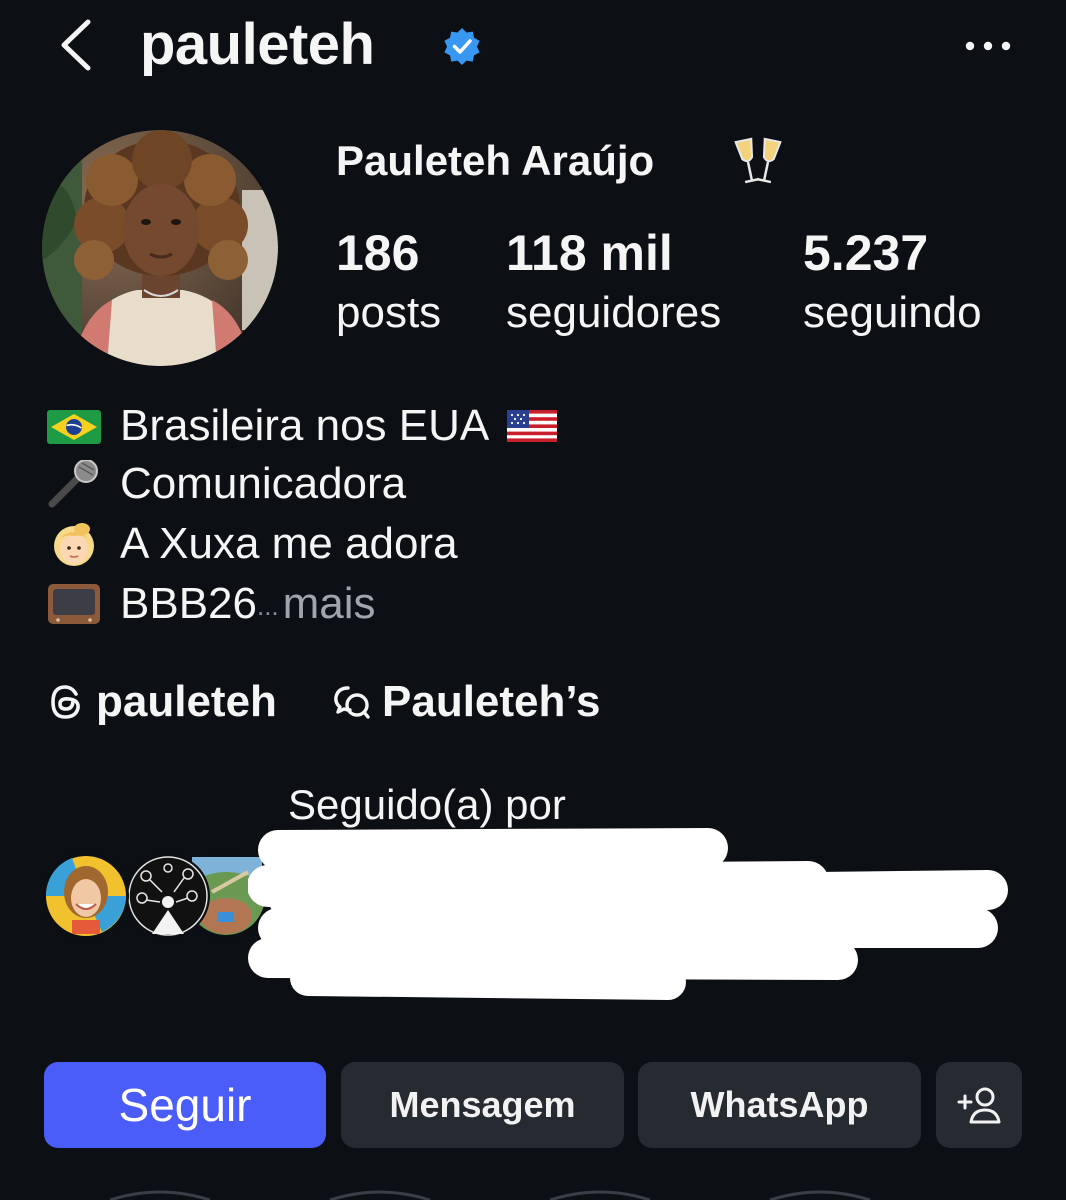  Describe the element at coordinates (352, 702) in the screenshot. I see `broadcast-channel-icon` at that location.